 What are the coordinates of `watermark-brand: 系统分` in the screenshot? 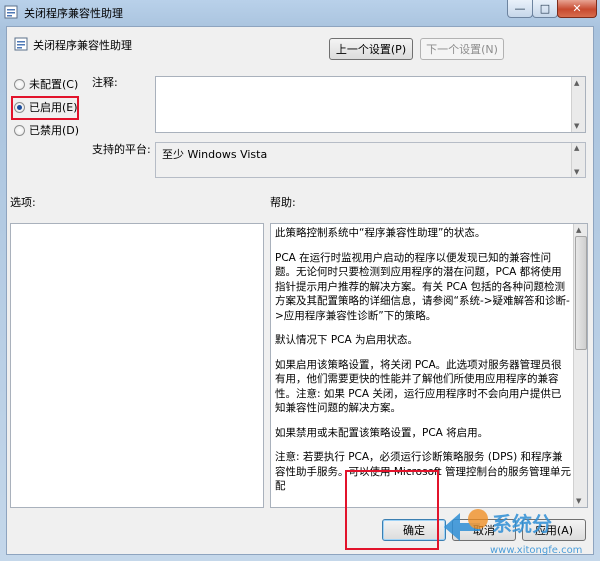 It's located at (522, 524).